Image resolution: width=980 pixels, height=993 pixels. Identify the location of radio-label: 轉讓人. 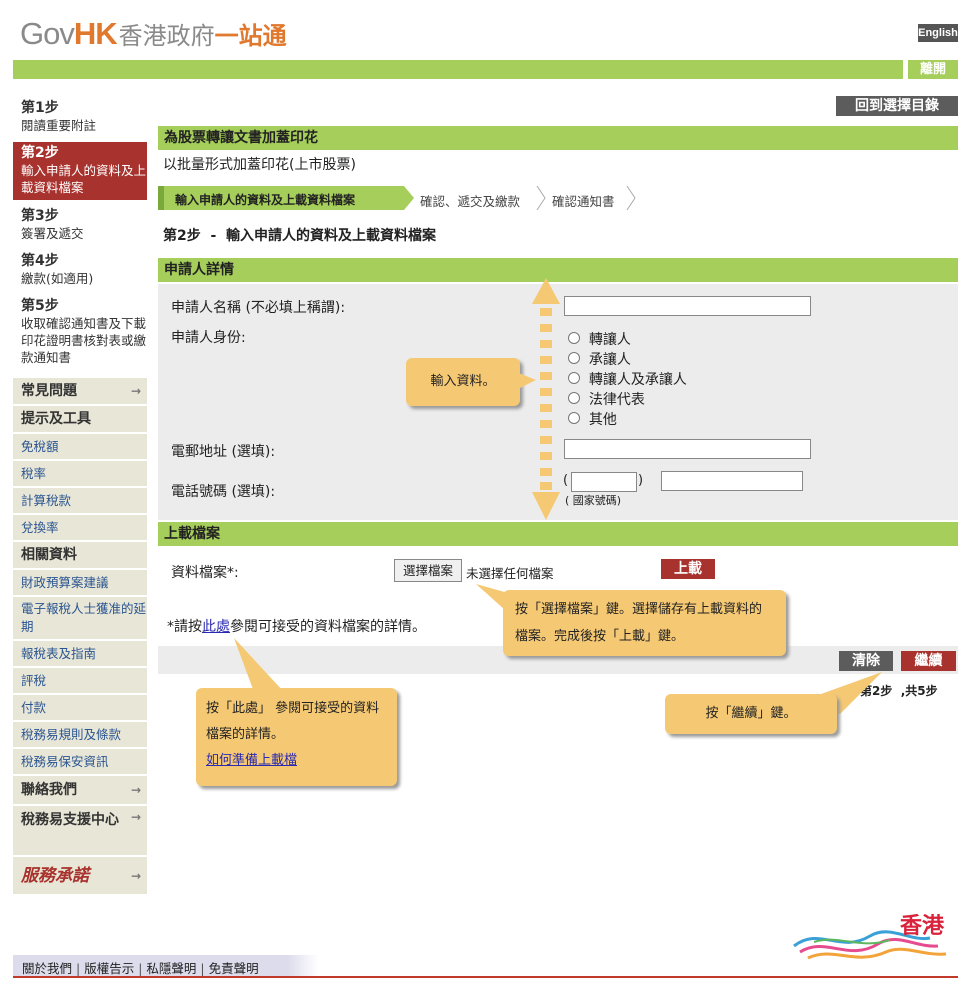
(609, 340).